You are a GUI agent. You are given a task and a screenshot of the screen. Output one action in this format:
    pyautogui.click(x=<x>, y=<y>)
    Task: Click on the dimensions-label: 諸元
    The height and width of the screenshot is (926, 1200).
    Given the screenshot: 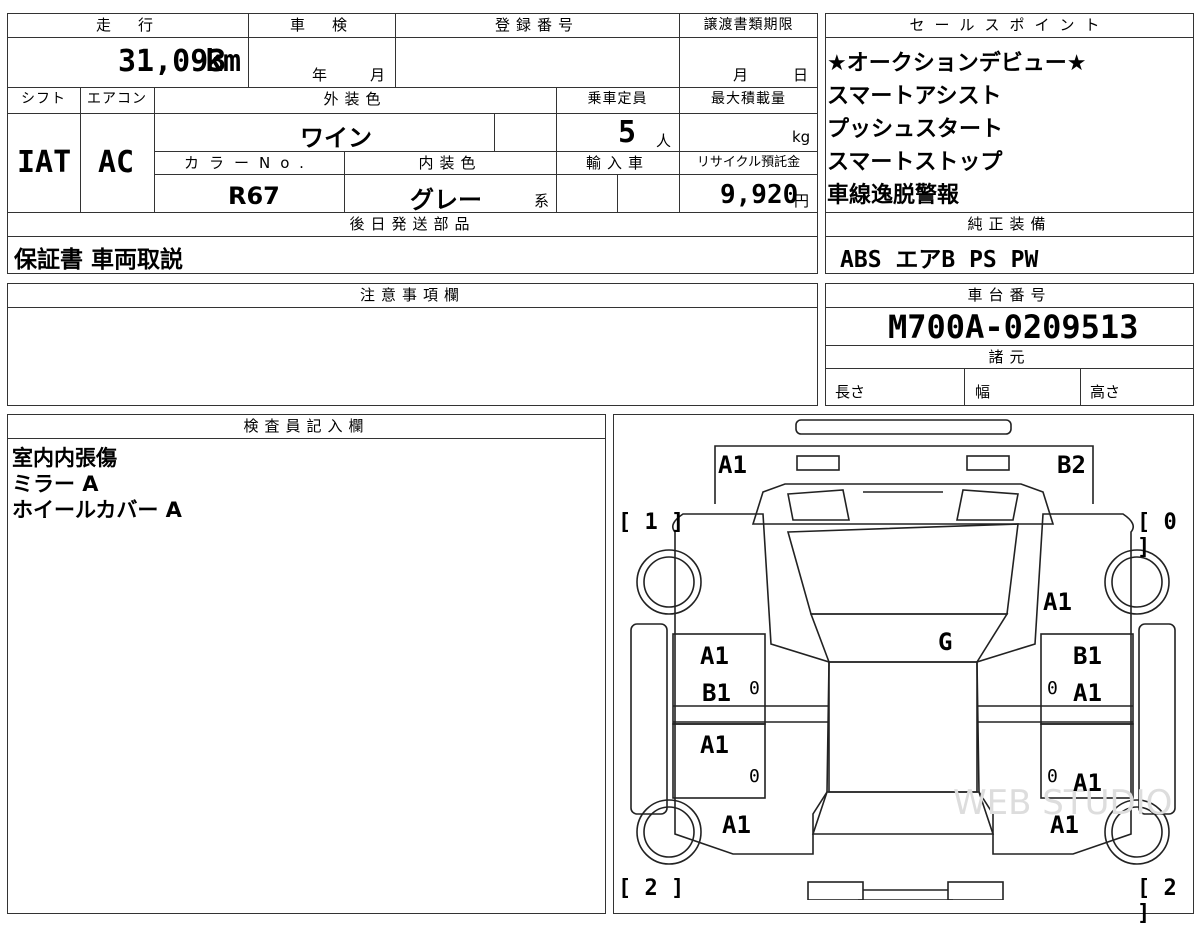 What is the action you would take?
    pyautogui.click(x=1009, y=357)
    